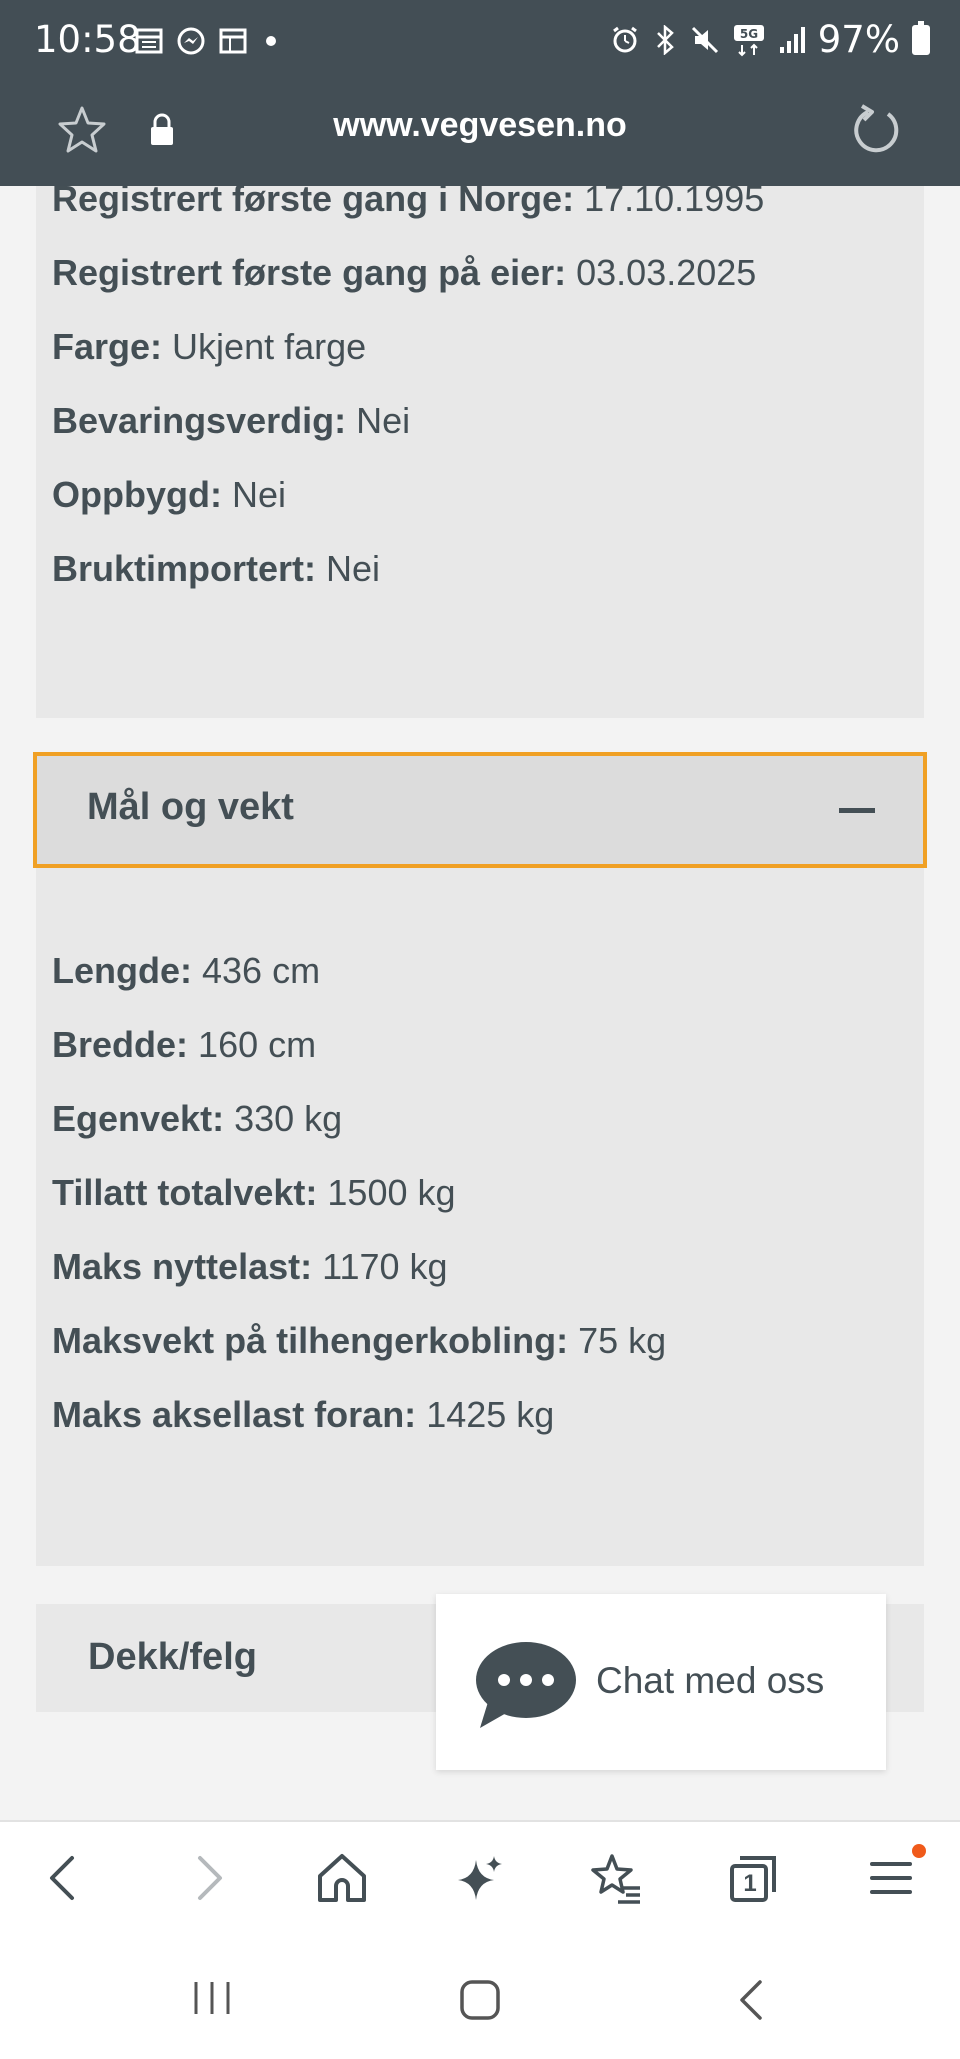 The width and height of the screenshot is (960, 2059). I want to click on forward-arrow-icon, so click(206, 1878).